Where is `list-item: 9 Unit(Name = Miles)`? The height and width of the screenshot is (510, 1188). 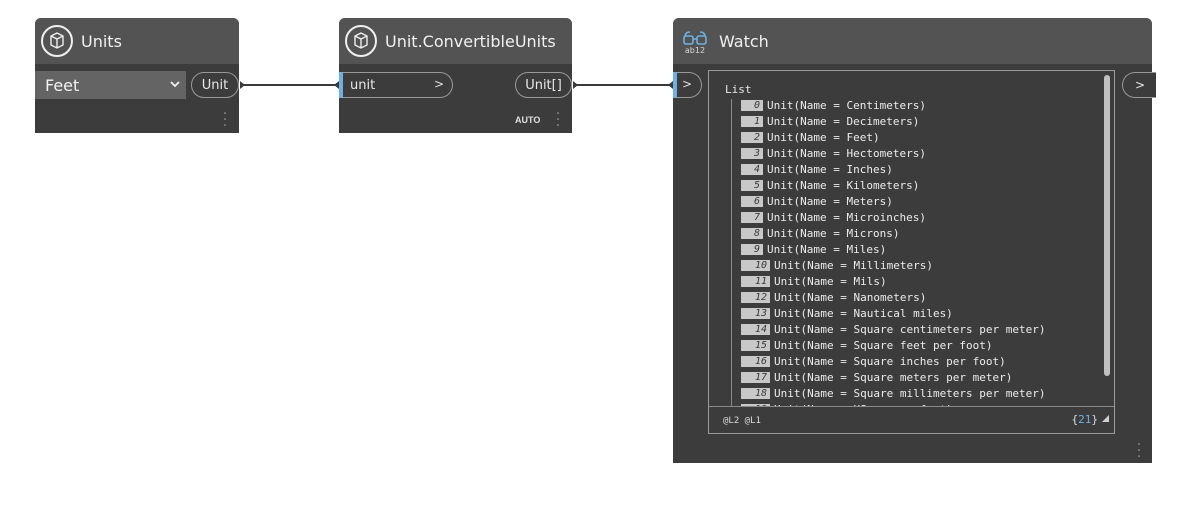 list-item: 9 Unit(Name = Miles) is located at coordinates (893, 249).